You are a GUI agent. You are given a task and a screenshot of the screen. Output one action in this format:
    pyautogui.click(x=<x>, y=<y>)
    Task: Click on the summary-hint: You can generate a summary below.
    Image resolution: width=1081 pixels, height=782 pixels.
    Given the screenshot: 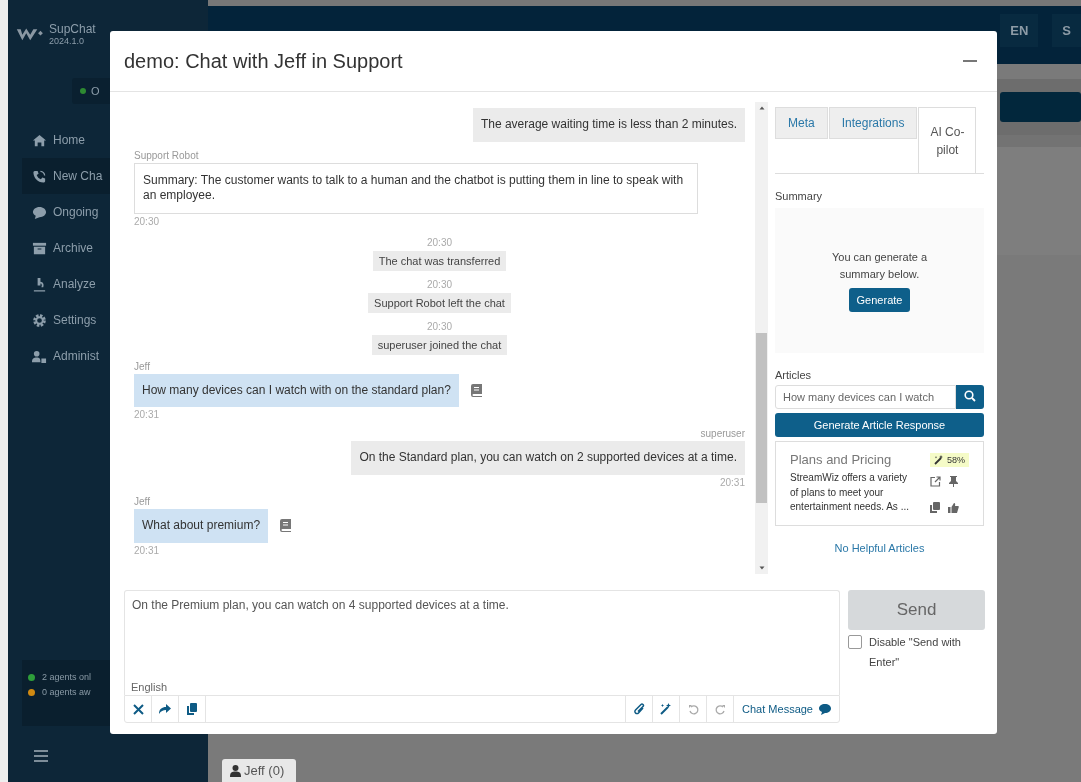 What is the action you would take?
    pyautogui.click(x=879, y=266)
    